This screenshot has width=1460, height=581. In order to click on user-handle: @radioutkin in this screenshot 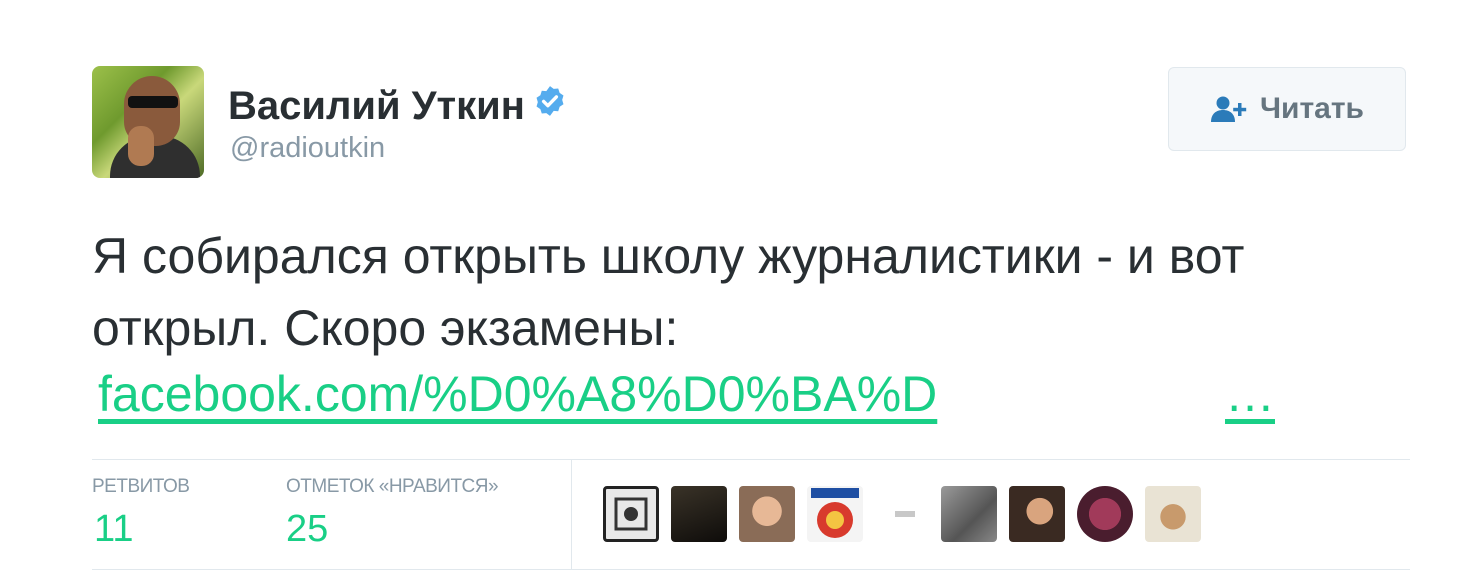, I will do `click(307, 148)`.